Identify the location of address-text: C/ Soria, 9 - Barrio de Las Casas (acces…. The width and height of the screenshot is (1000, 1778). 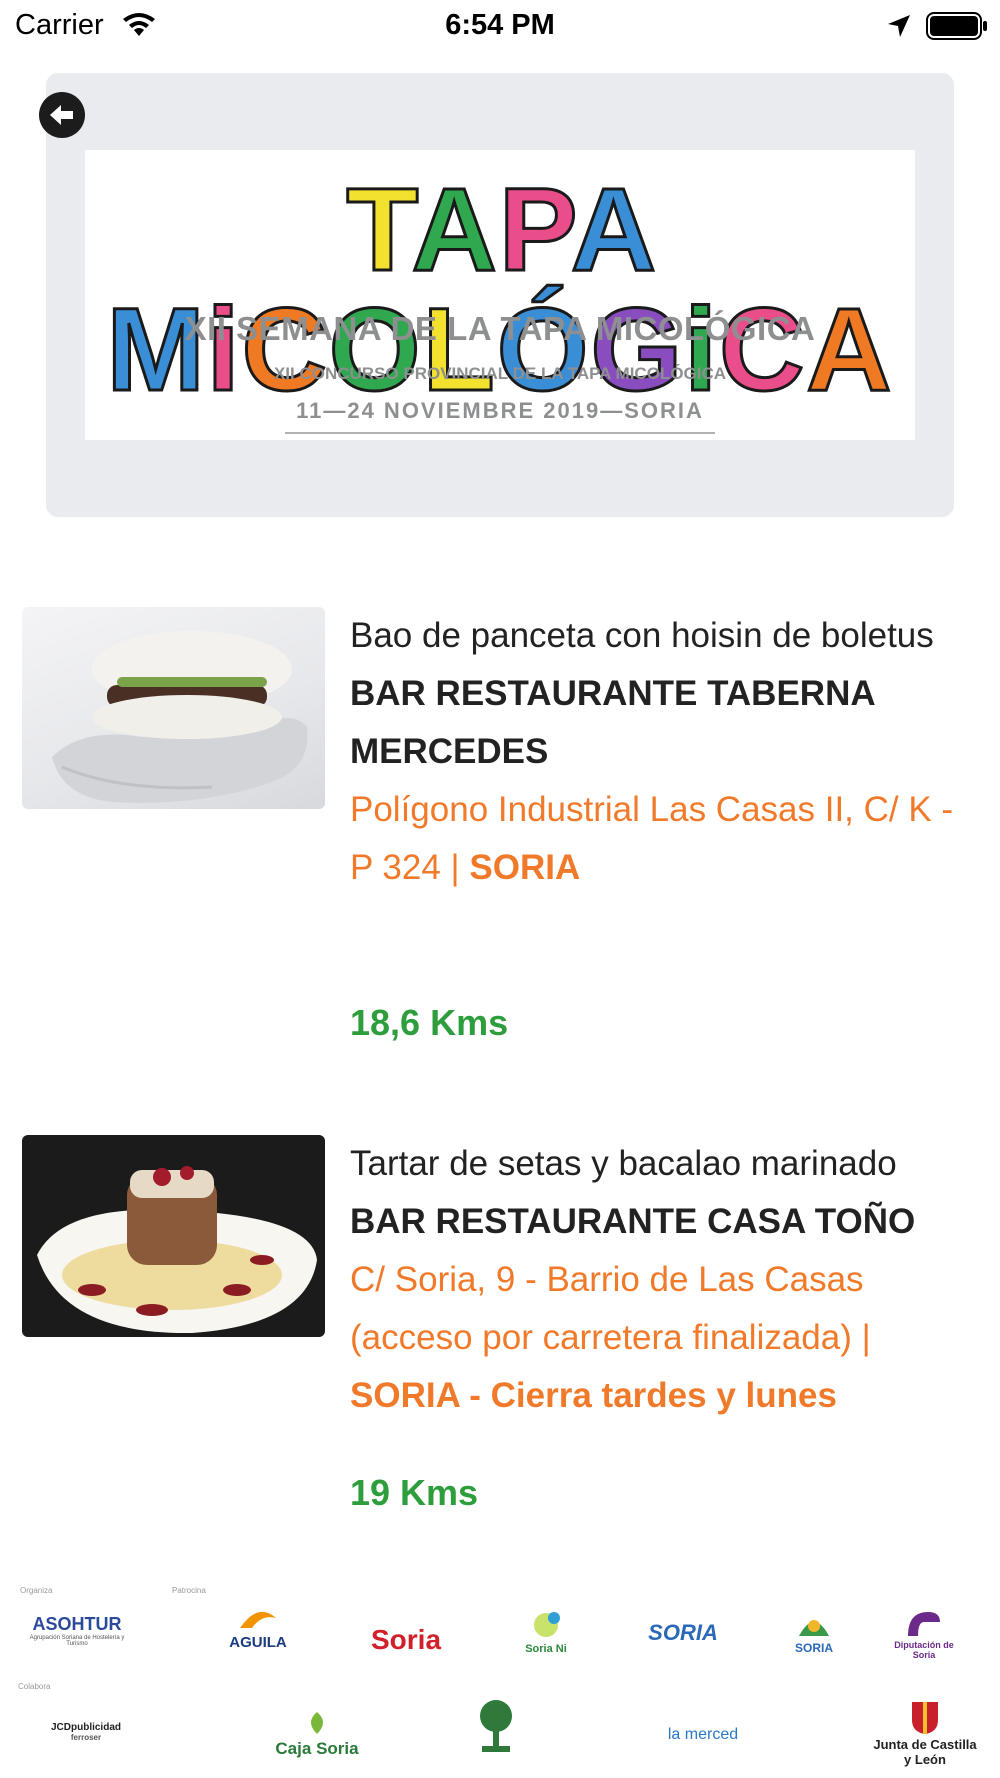
(610, 1308).